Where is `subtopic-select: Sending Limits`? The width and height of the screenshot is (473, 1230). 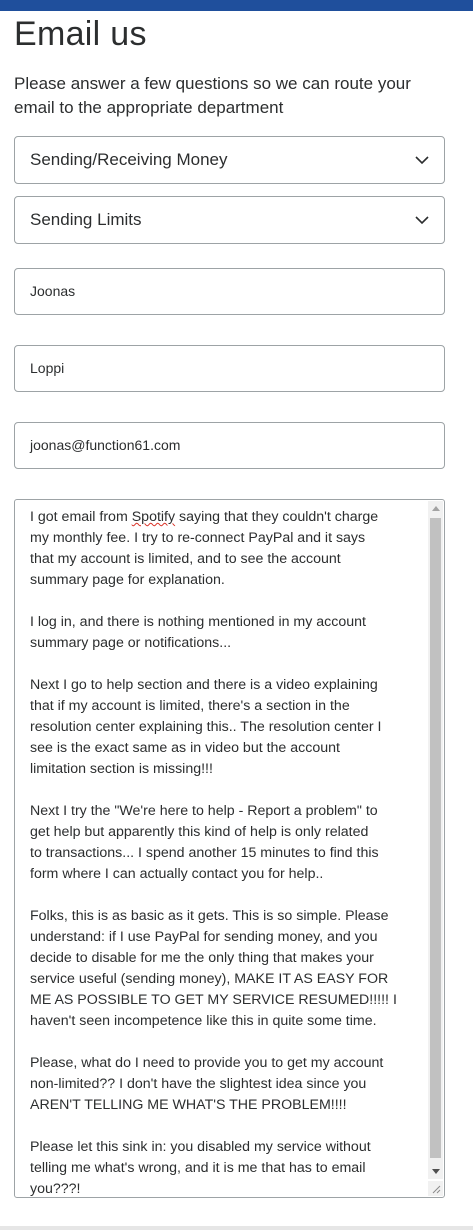 subtopic-select: Sending Limits is located at coordinates (229, 220).